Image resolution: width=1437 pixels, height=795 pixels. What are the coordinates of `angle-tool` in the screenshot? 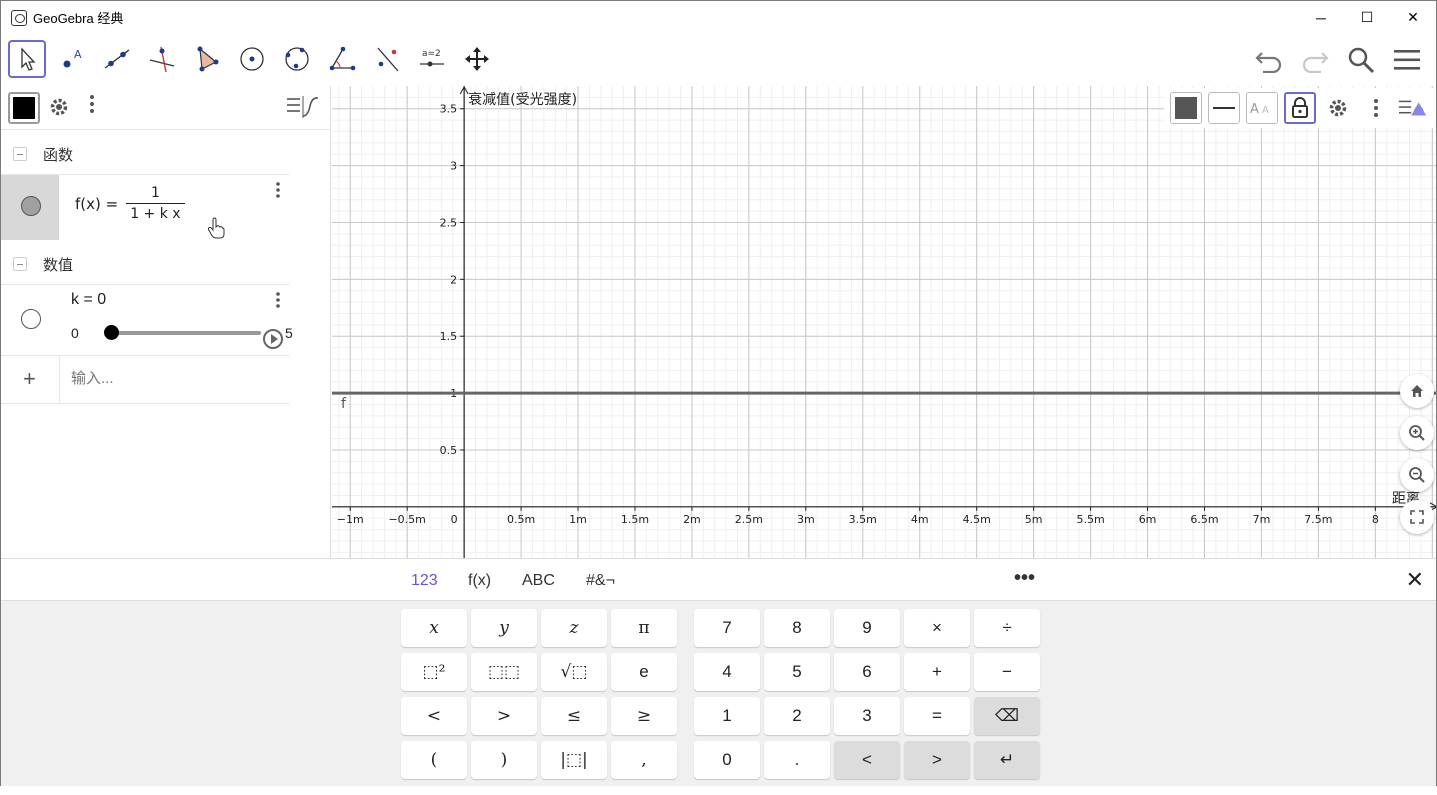 It's located at (342, 59).